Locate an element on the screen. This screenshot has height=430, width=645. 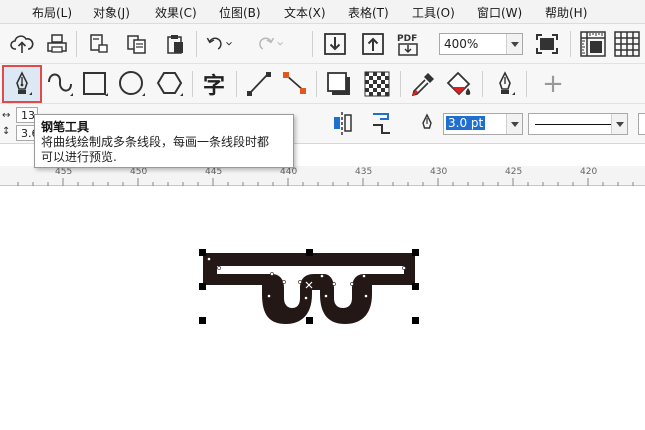
drawing-surface is located at coordinates (309, 286).